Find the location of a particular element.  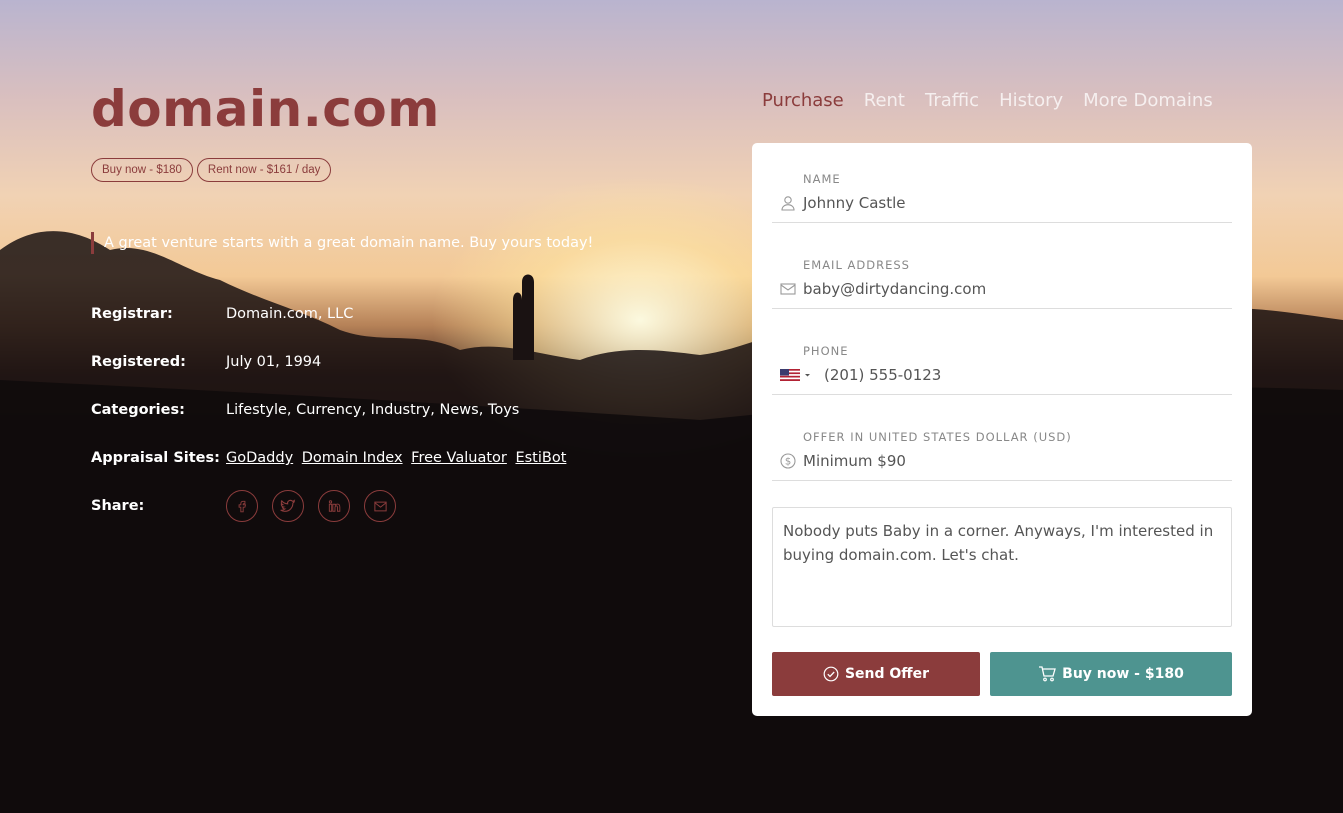

nav-traffic: Traffic is located at coordinates (952, 100).